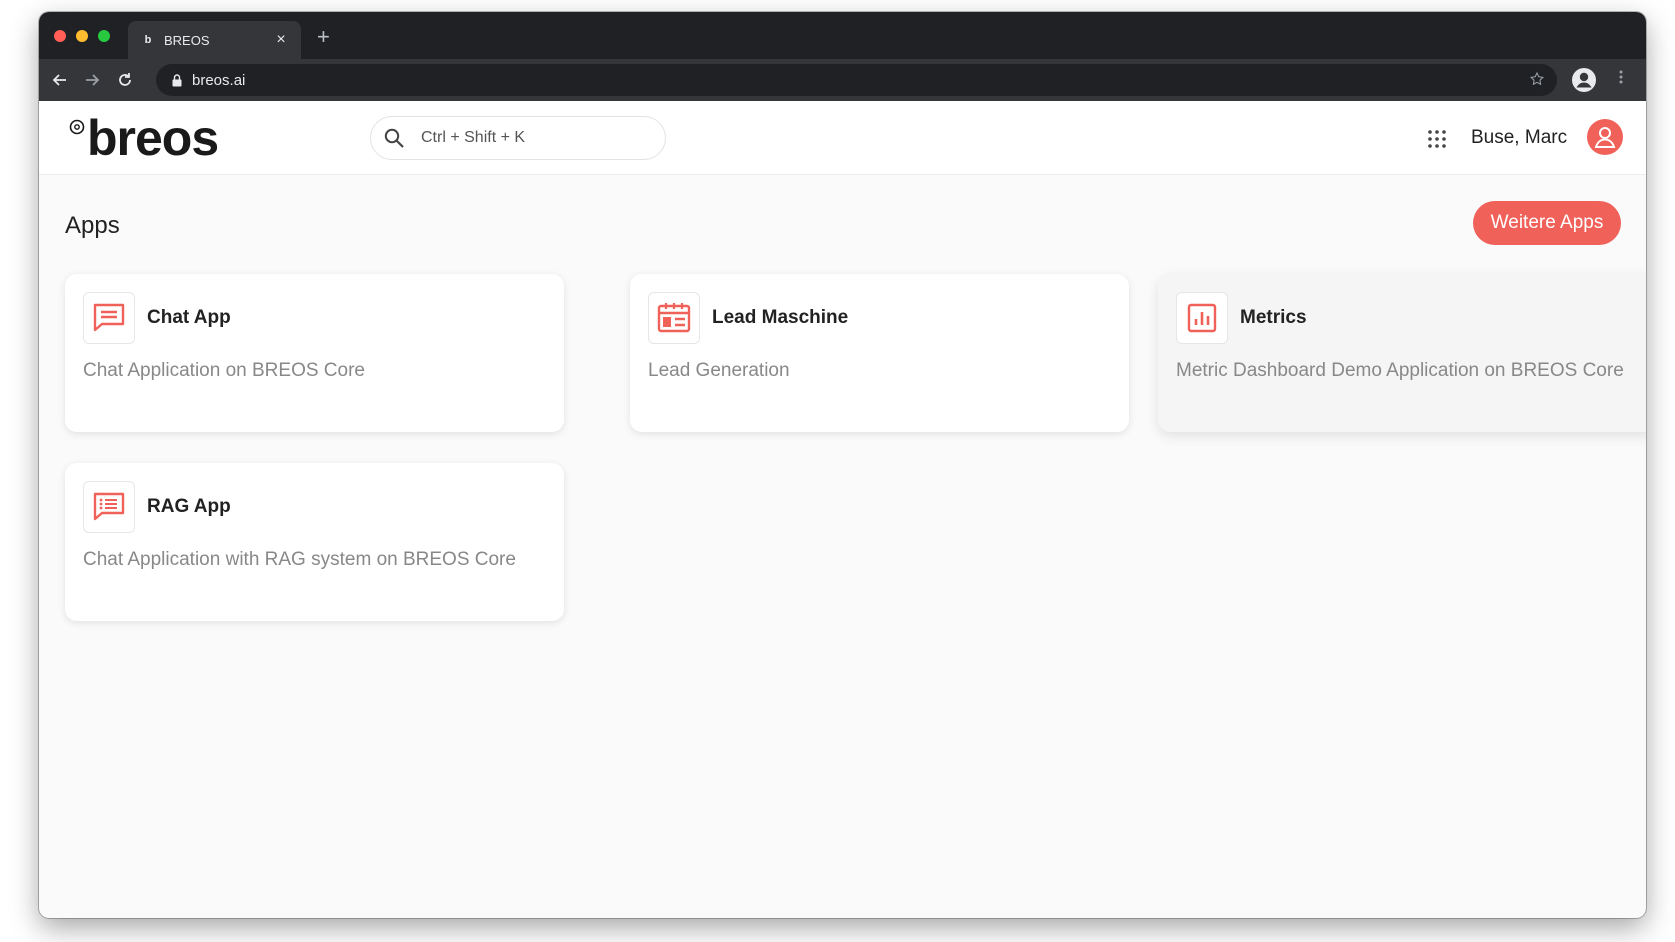  Describe the element at coordinates (153, 138) in the screenshot. I see `logo-text: breos` at that location.